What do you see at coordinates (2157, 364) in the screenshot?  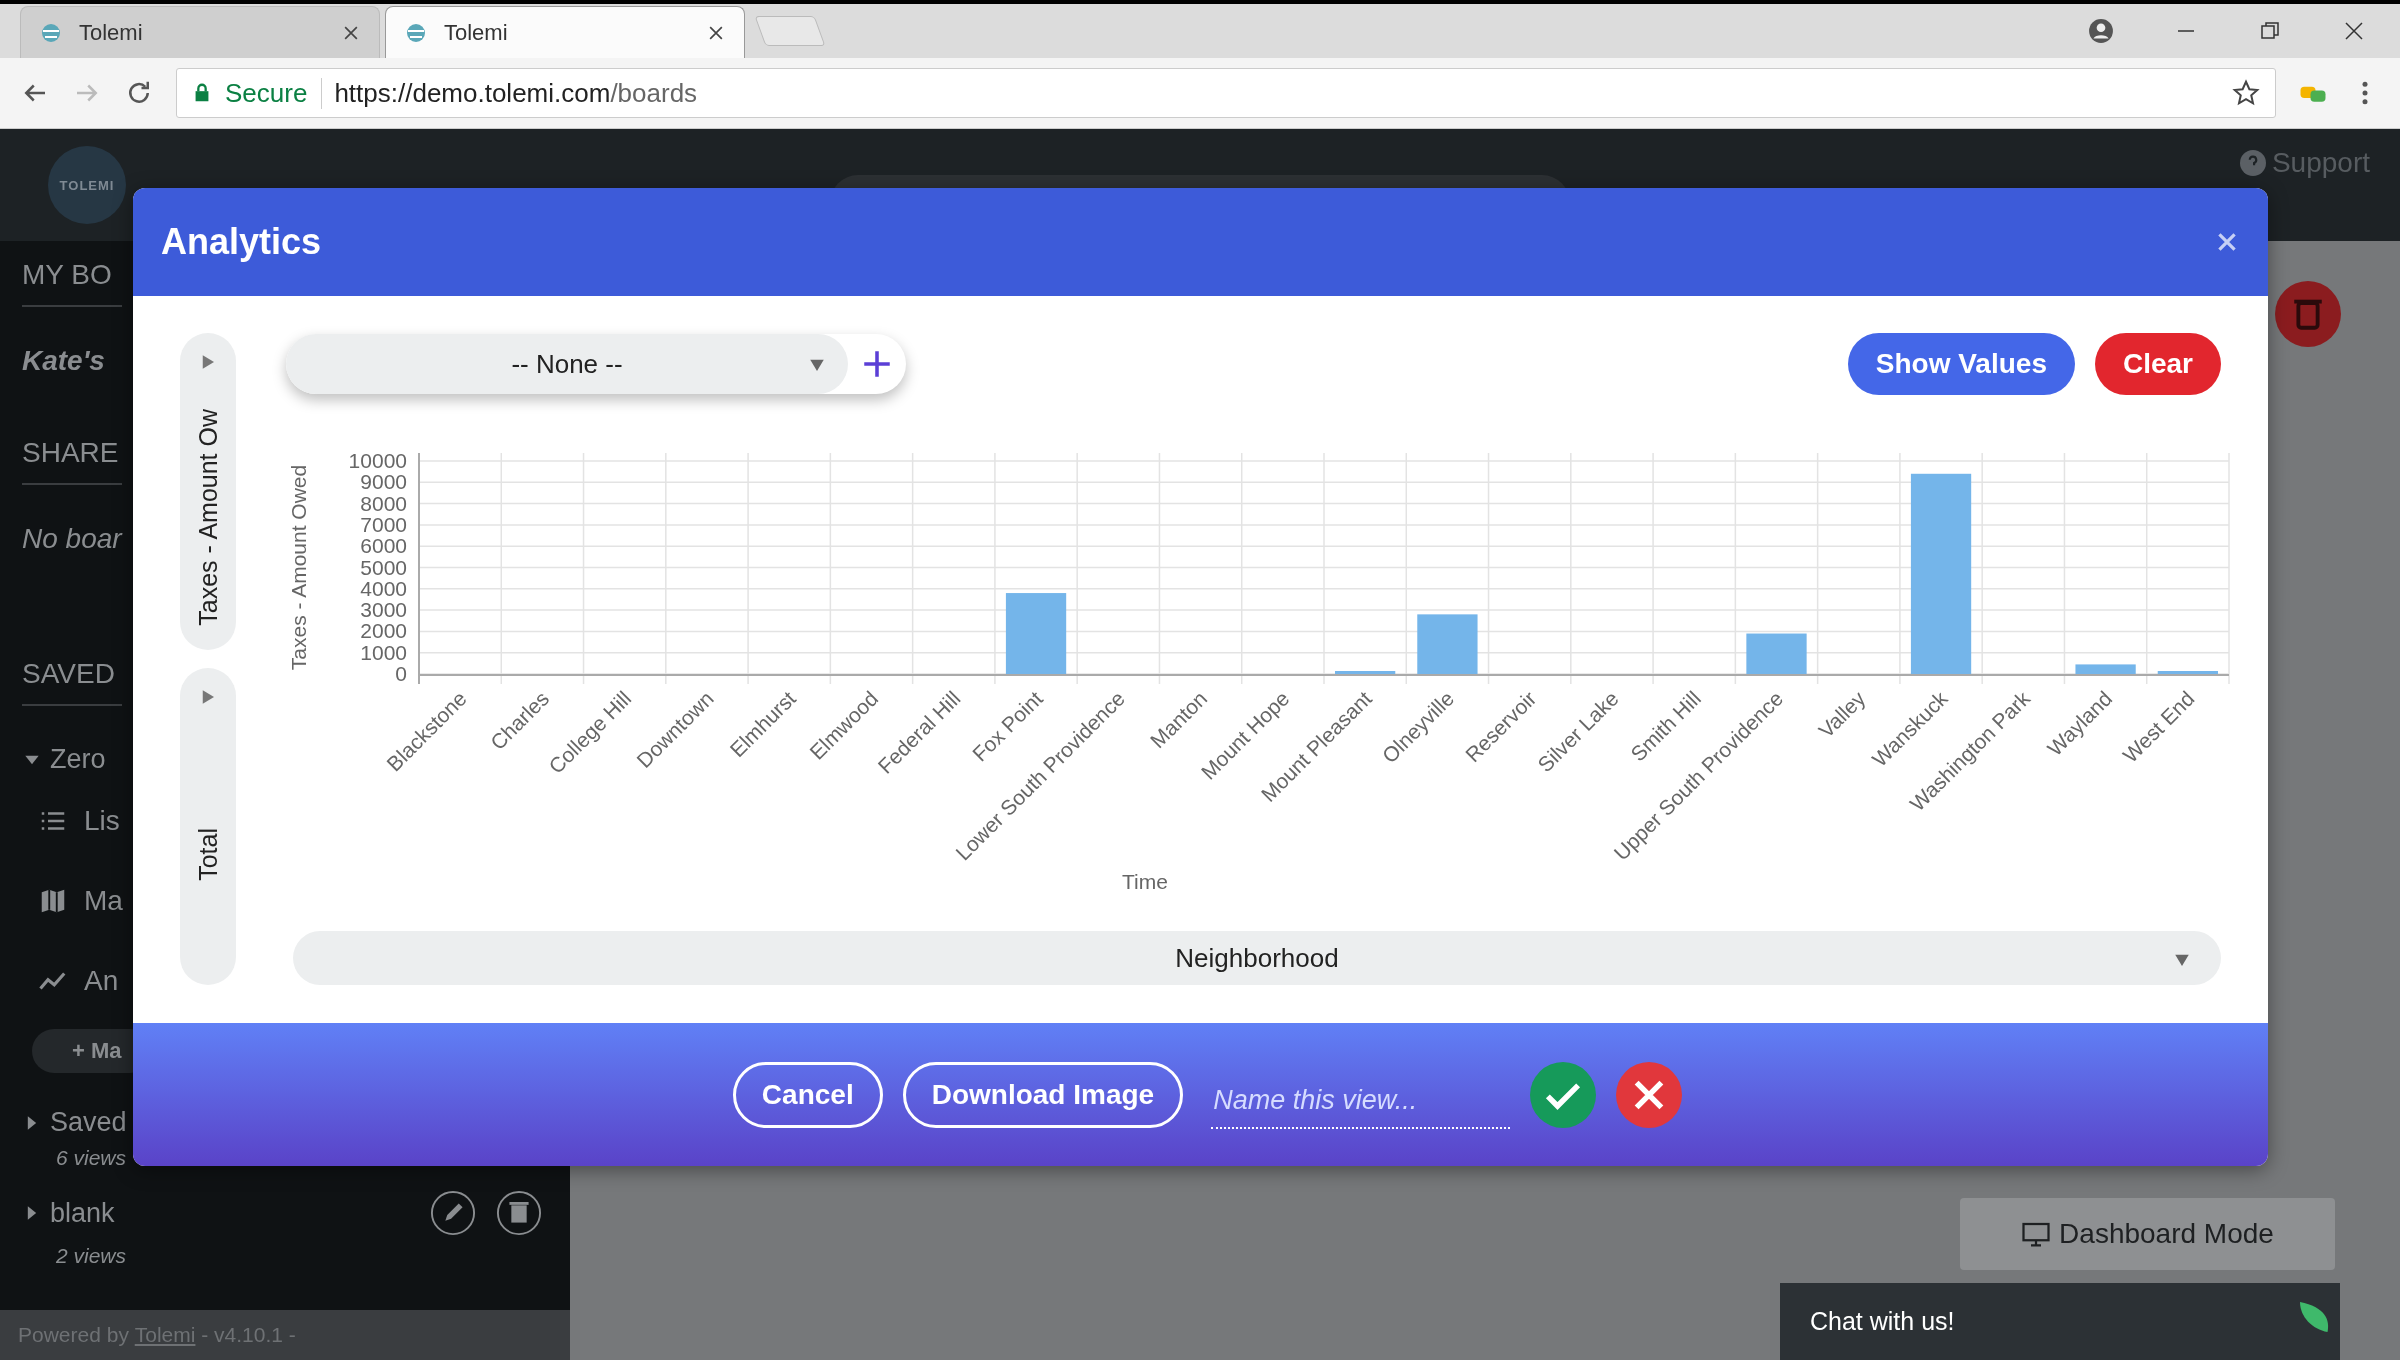 I see `clear-button: Clear` at bounding box center [2157, 364].